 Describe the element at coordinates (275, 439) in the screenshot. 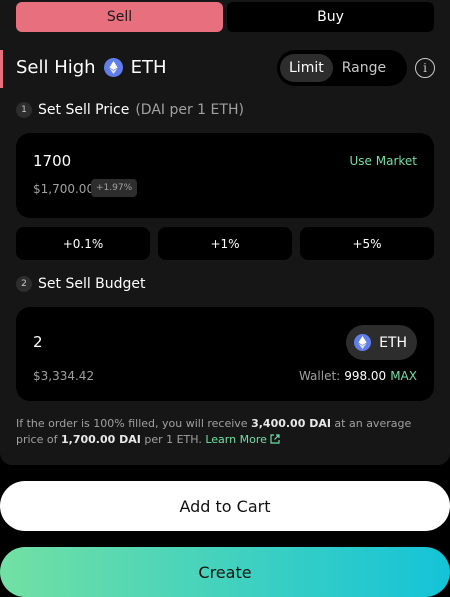

I see `external-link-icon` at that location.